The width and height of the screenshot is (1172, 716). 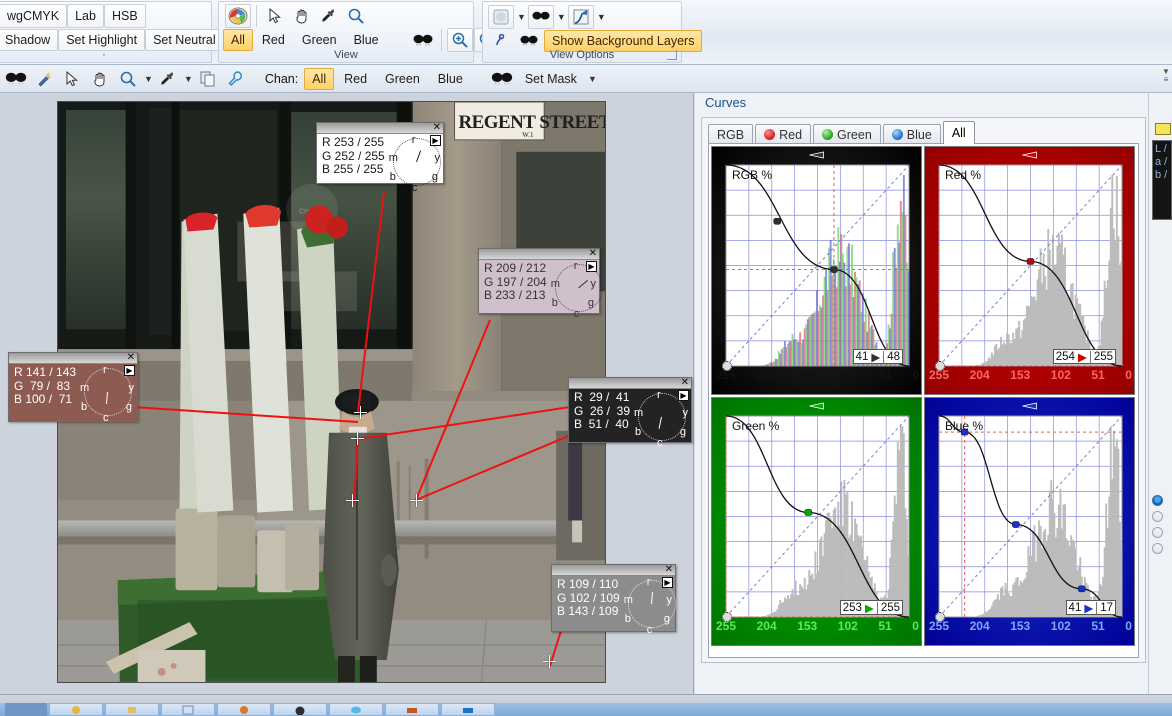 I want to click on curve-green-output-value: 255, so click(x=888, y=607).